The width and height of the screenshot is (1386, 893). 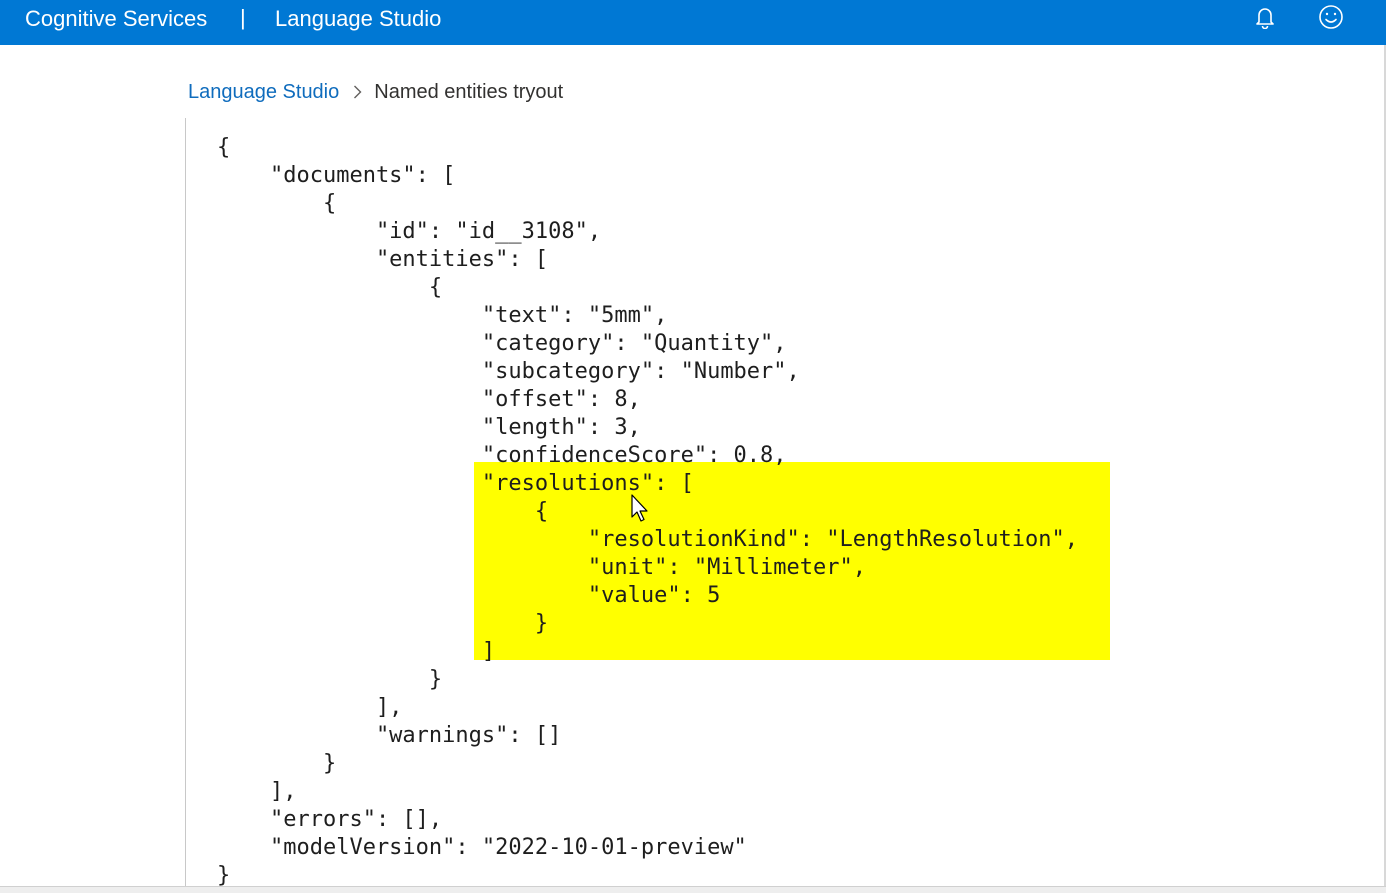 What do you see at coordinates (641, 509) in the screenshot?
I see `mouse-pointer-icon` at bounding box center [641, 509].